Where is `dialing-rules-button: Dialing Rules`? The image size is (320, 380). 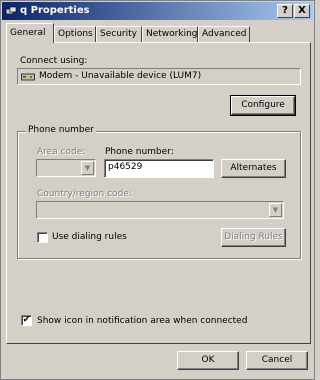 dialing-rules-button: Dialing Rules is located at coordinates (253, 237).